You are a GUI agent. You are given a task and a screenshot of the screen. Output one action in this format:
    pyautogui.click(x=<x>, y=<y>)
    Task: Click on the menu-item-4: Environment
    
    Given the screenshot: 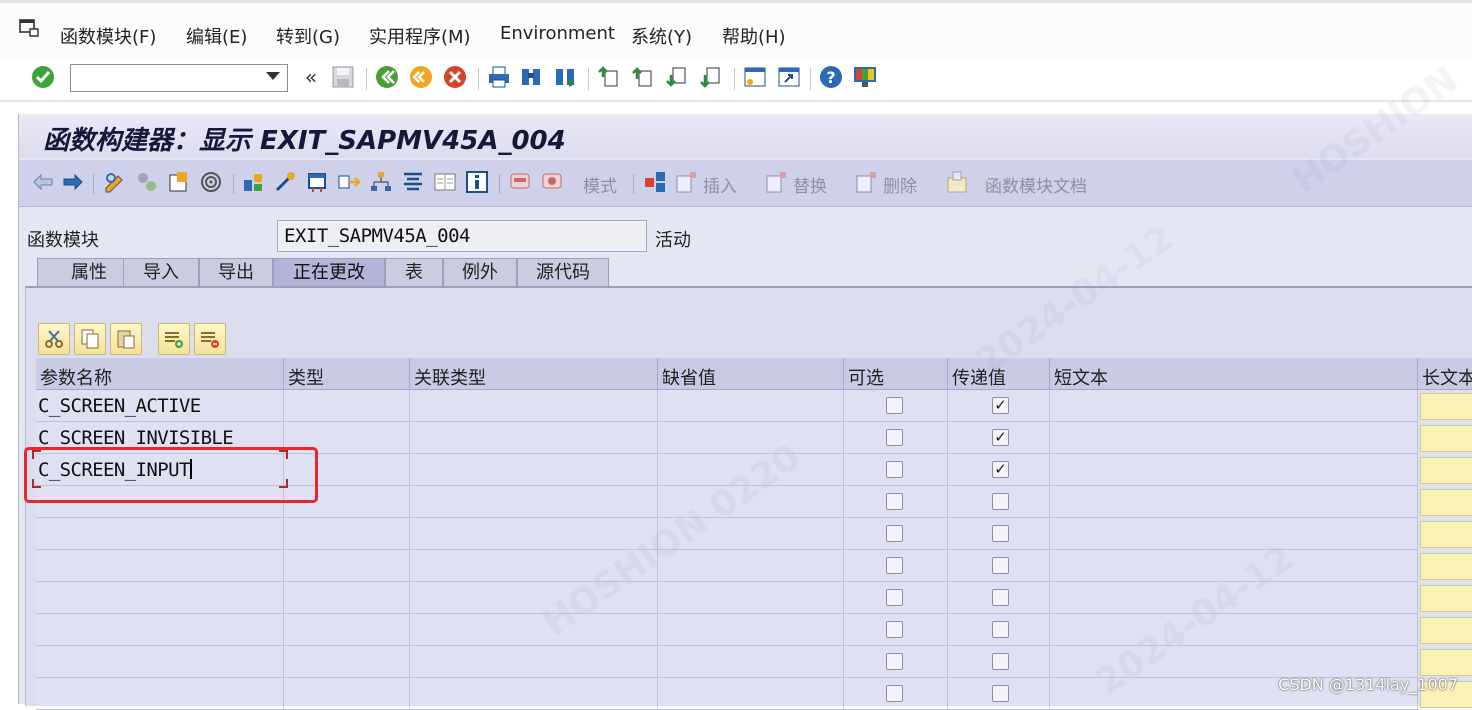 What is the action you would take?
    pyautogui.click(x=557, y=33)
    